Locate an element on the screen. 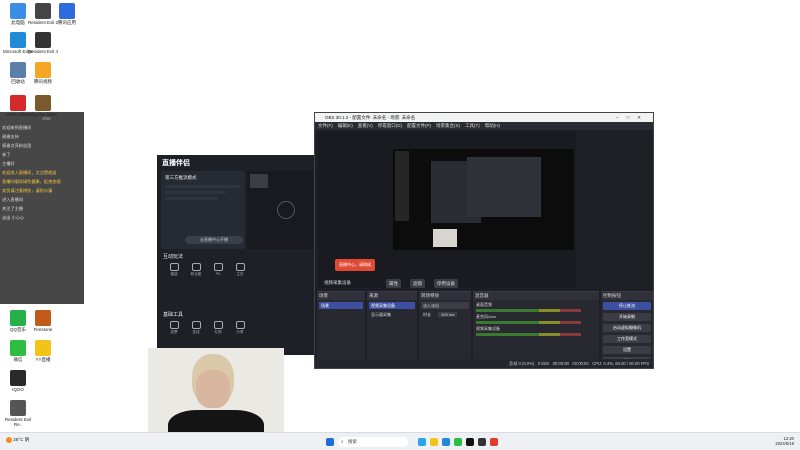 This screenshot has height=450, width=800. desktop-icon: Firestone is located at coordinates (43, 321).